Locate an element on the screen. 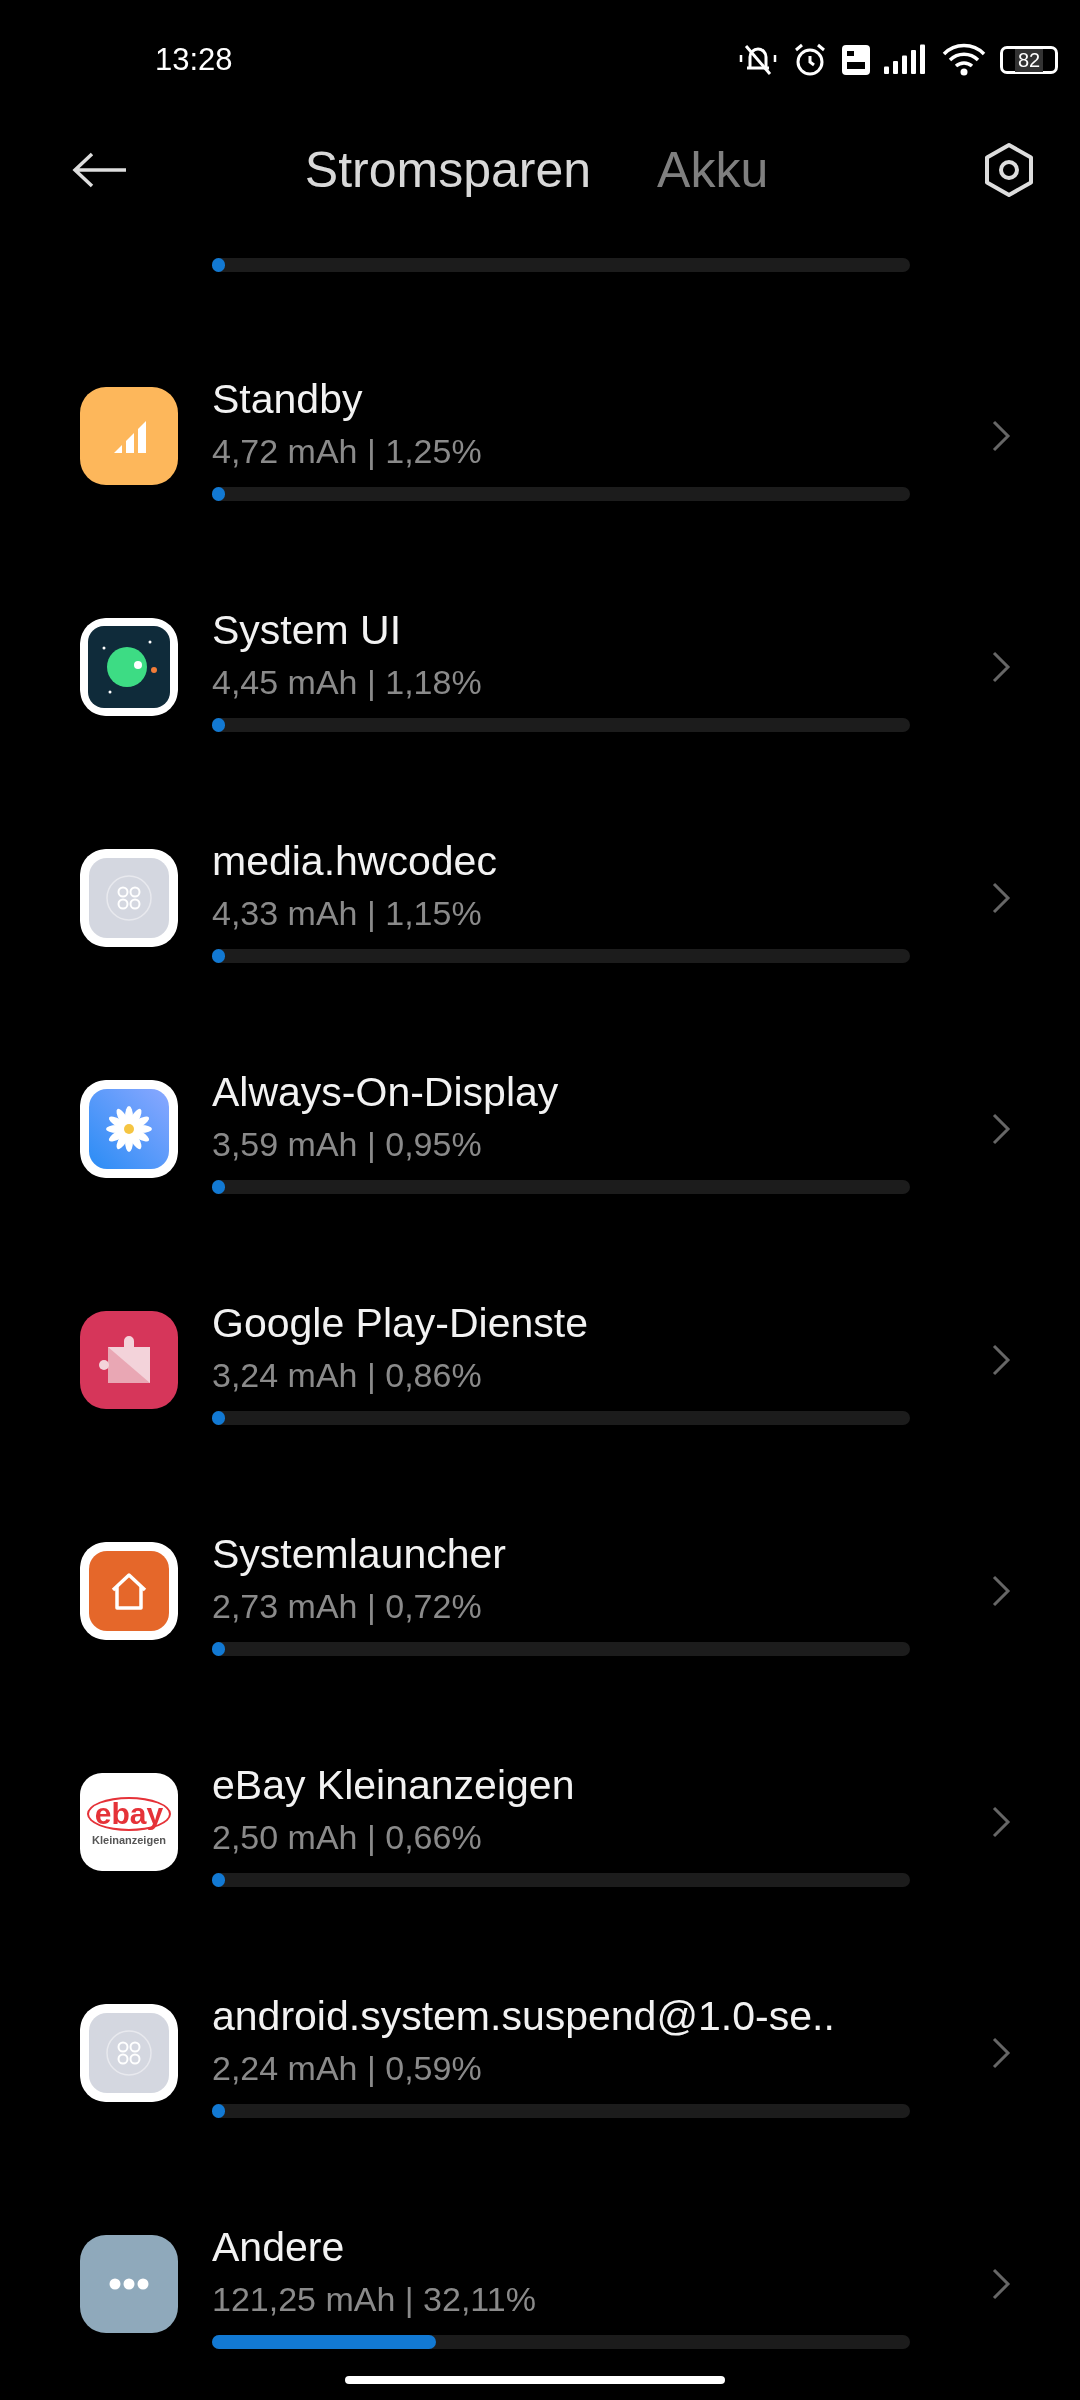 This screenshot has width=1080, height=2400. app-row: android.system.suspend@1.0-se.. 2,24 mAh | 0,59% is located at coordinates (540, 2052).